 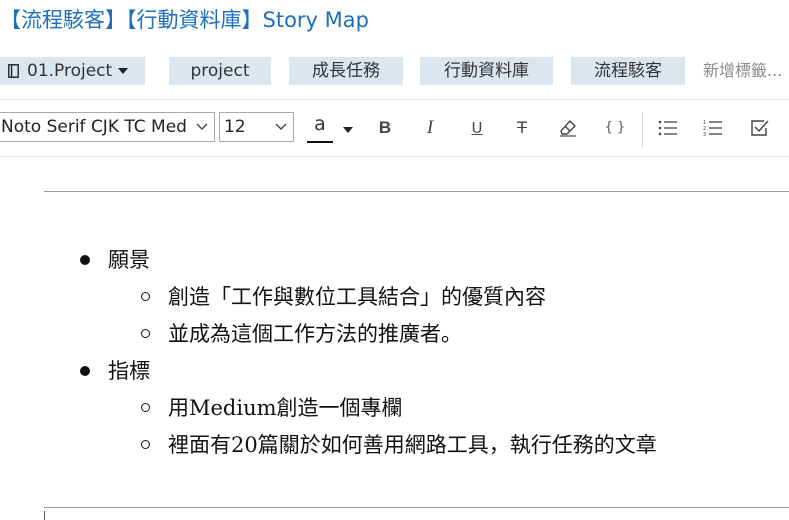 I want to click on text-cursor, so click(x=44, y=515).